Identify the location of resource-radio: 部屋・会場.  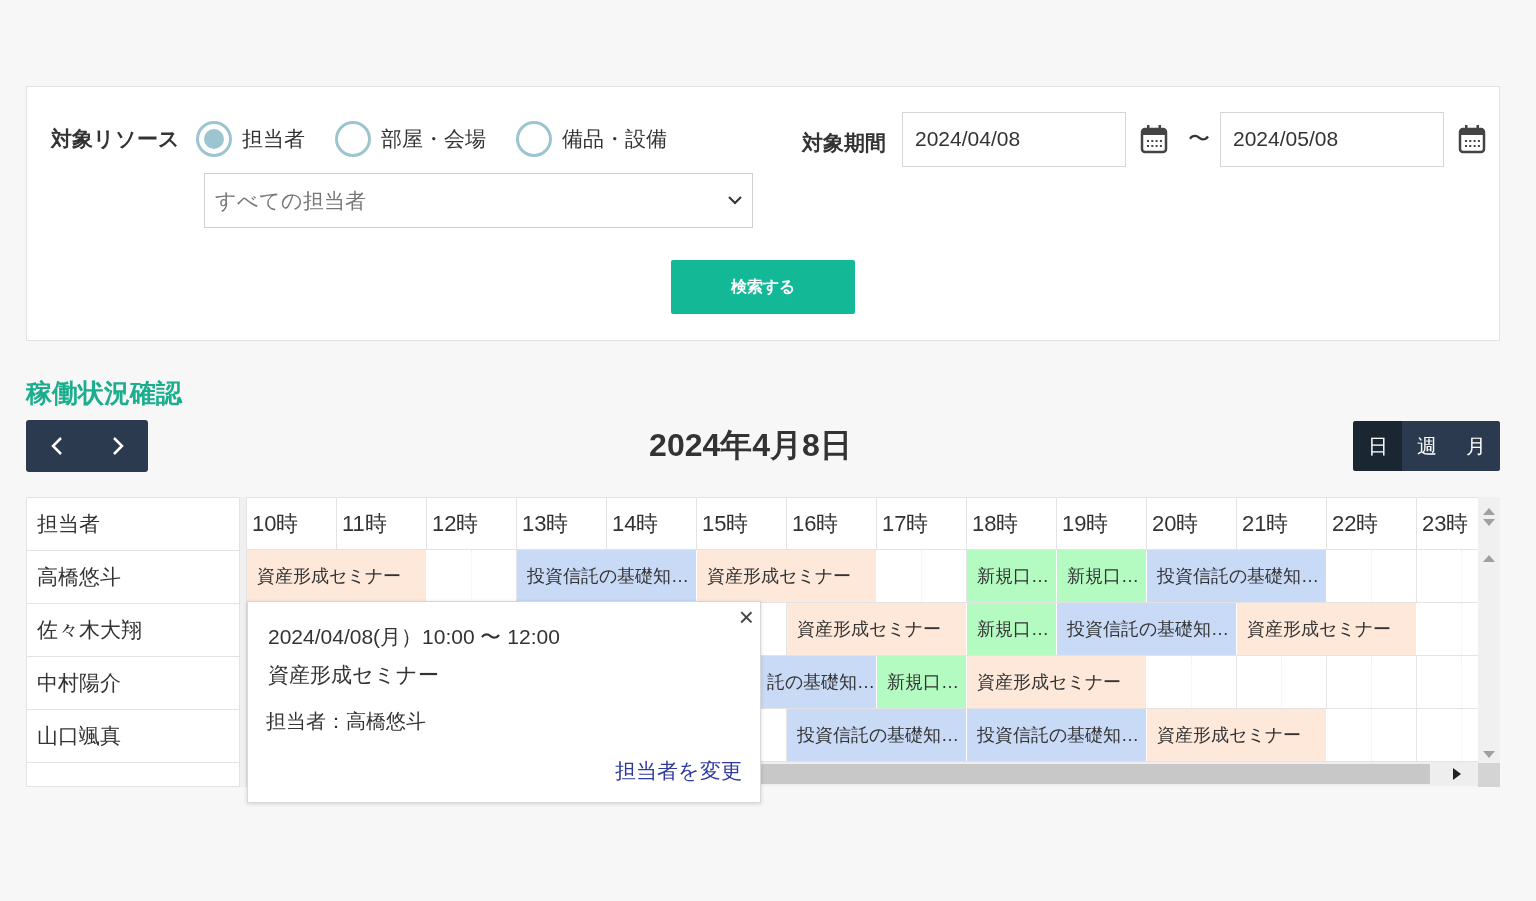
(410, 139).